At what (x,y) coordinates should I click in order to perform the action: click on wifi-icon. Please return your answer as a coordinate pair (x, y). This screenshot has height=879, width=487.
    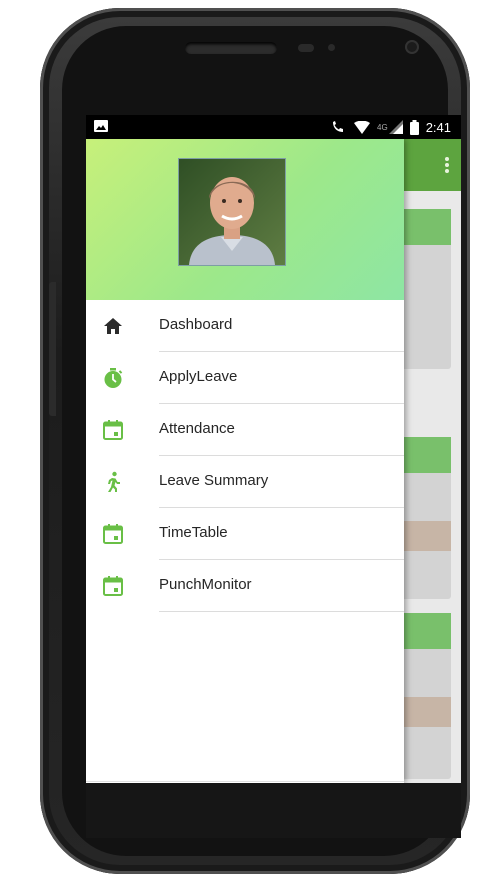
    Looking at the image, I should click on (362, 127).